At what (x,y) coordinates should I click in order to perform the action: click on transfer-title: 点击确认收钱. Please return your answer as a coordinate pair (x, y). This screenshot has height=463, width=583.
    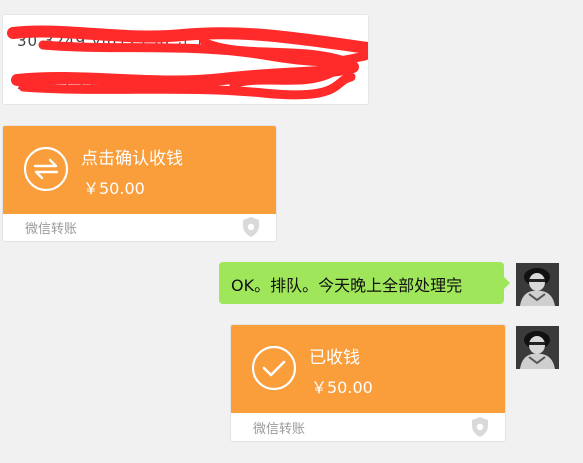
    Looking at the image, I should click on (132, 159).